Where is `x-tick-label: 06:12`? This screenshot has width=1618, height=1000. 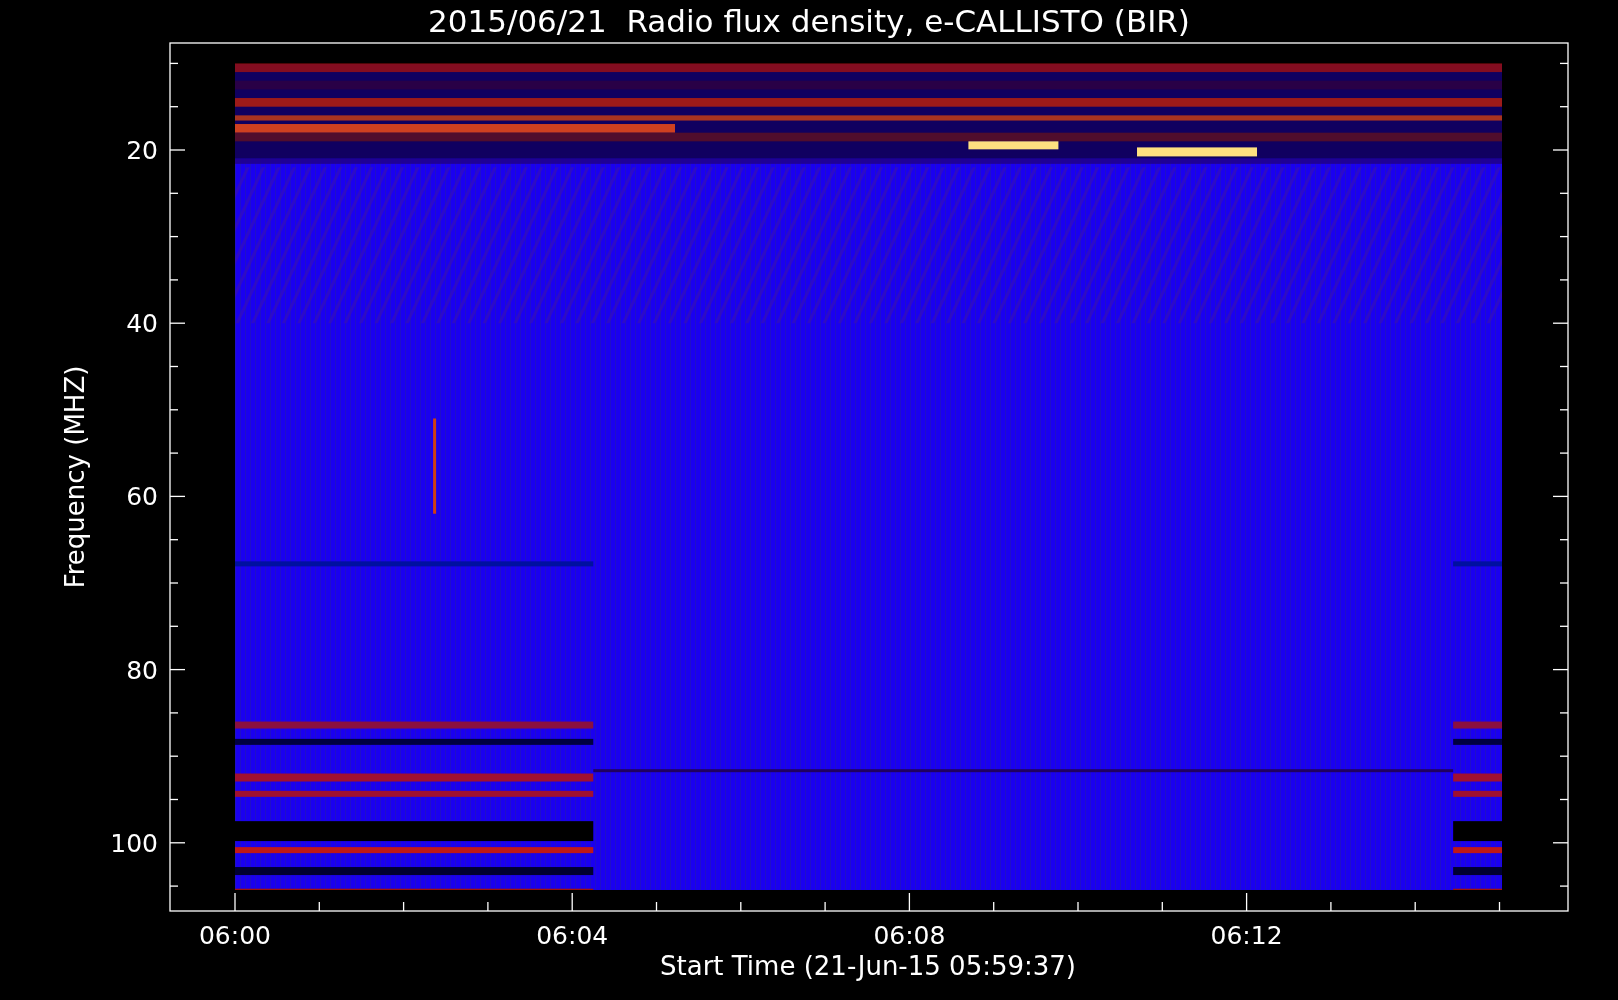 x-tick-label: 06:12 is located at coordinates (1246, 935).